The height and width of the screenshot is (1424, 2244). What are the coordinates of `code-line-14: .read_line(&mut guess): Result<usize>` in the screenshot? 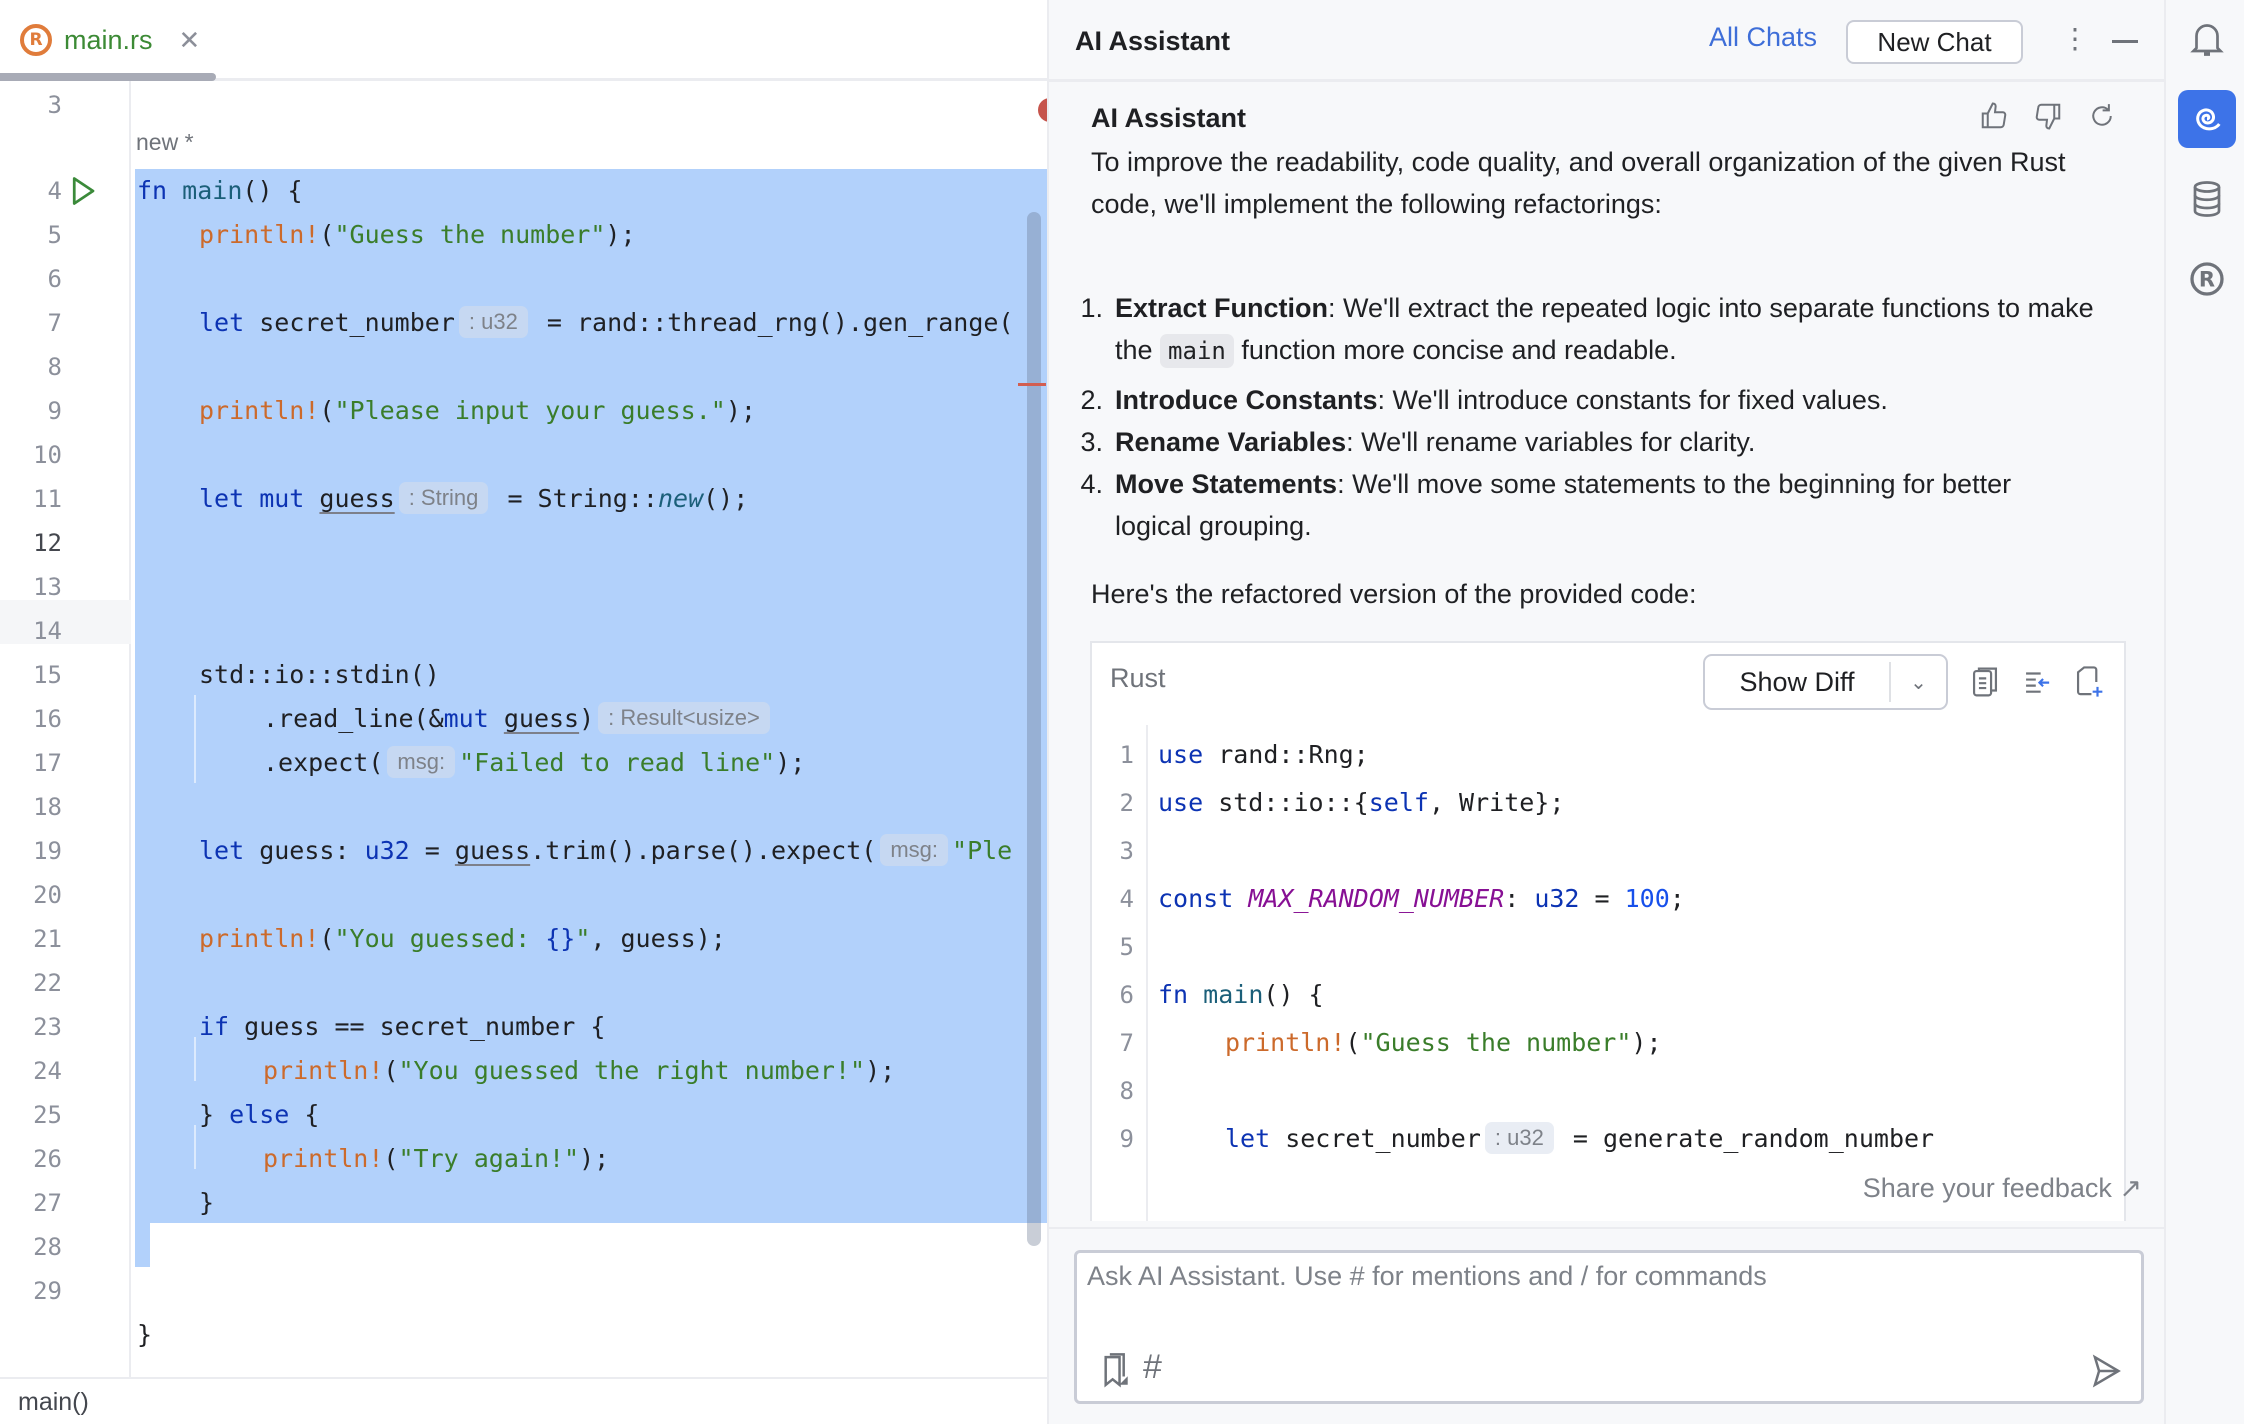 It's located at (518, 719).